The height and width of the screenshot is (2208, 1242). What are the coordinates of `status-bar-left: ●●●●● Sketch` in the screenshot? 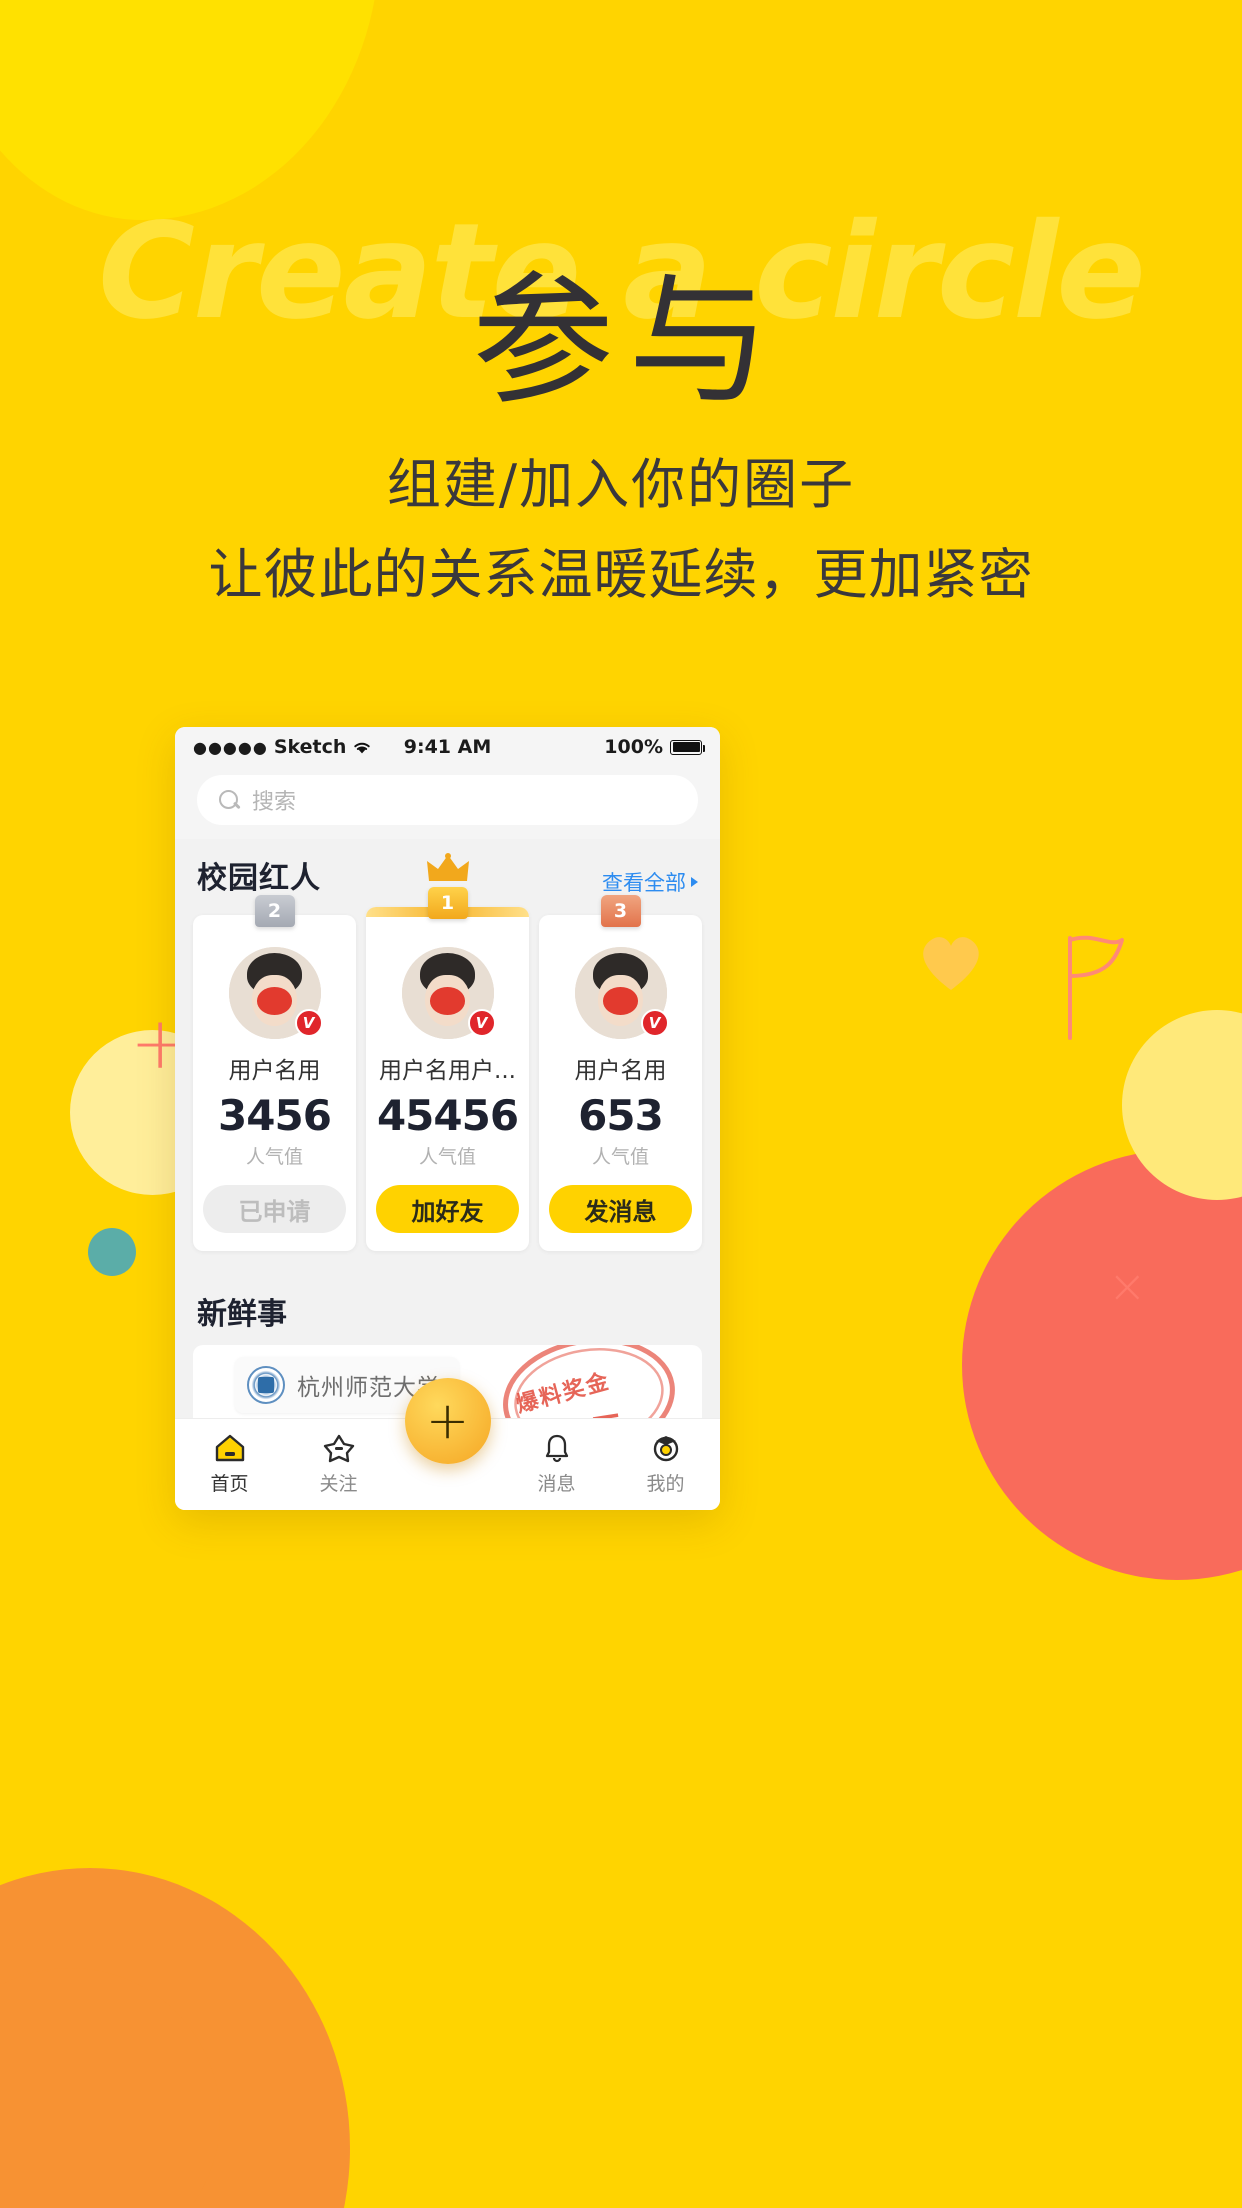 It's located at (298, 747).